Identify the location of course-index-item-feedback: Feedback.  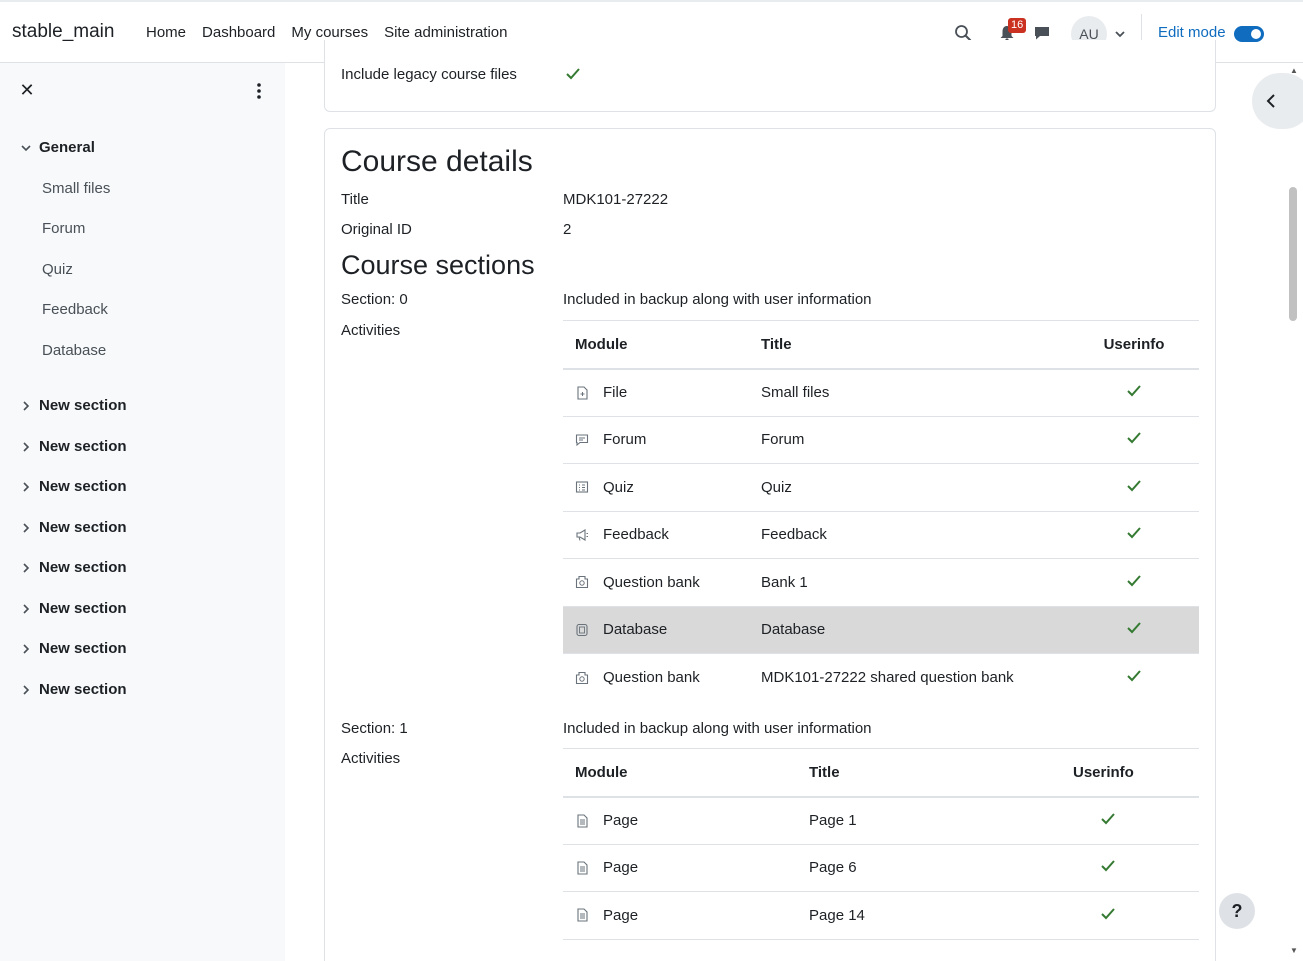
(75, 309).